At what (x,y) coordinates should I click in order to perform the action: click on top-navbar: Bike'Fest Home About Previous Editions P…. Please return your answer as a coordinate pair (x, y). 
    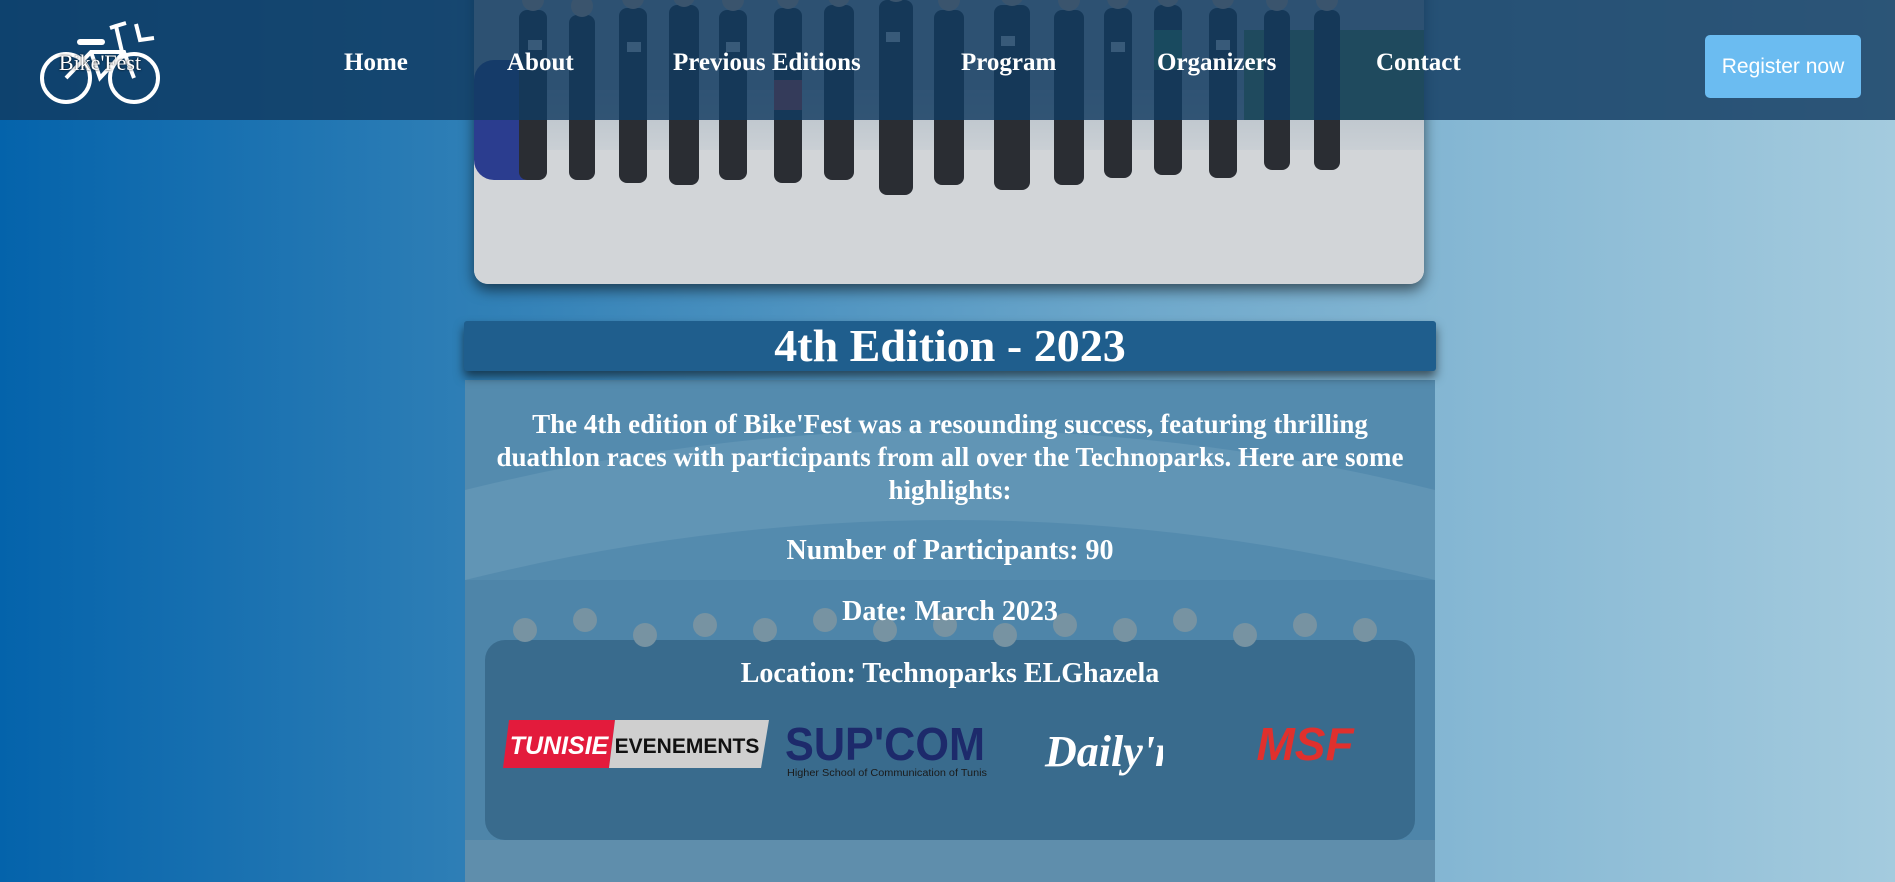
    Looking at the image, I should click on (947, 60).